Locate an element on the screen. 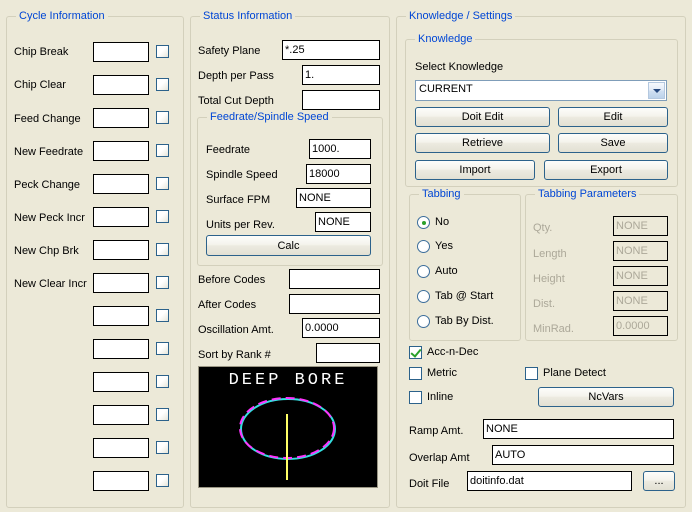  doit-edit-button: Doit Edit is located at coordinates (482, 117).